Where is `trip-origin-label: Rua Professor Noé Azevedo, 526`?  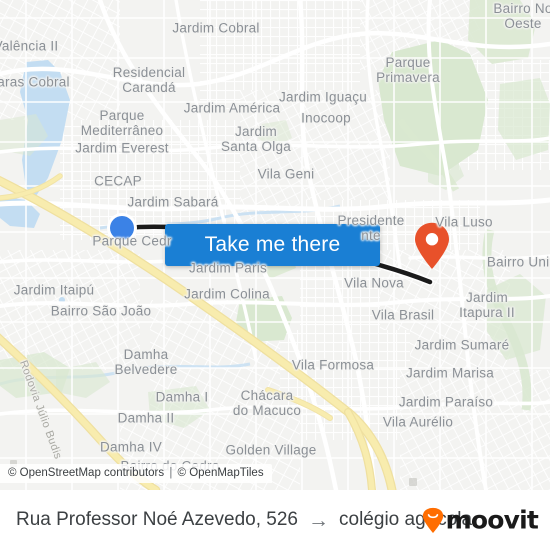 trip-origin-label: Rua Professor Noé Azevedo, 526 is located at coordinates (157, 519).